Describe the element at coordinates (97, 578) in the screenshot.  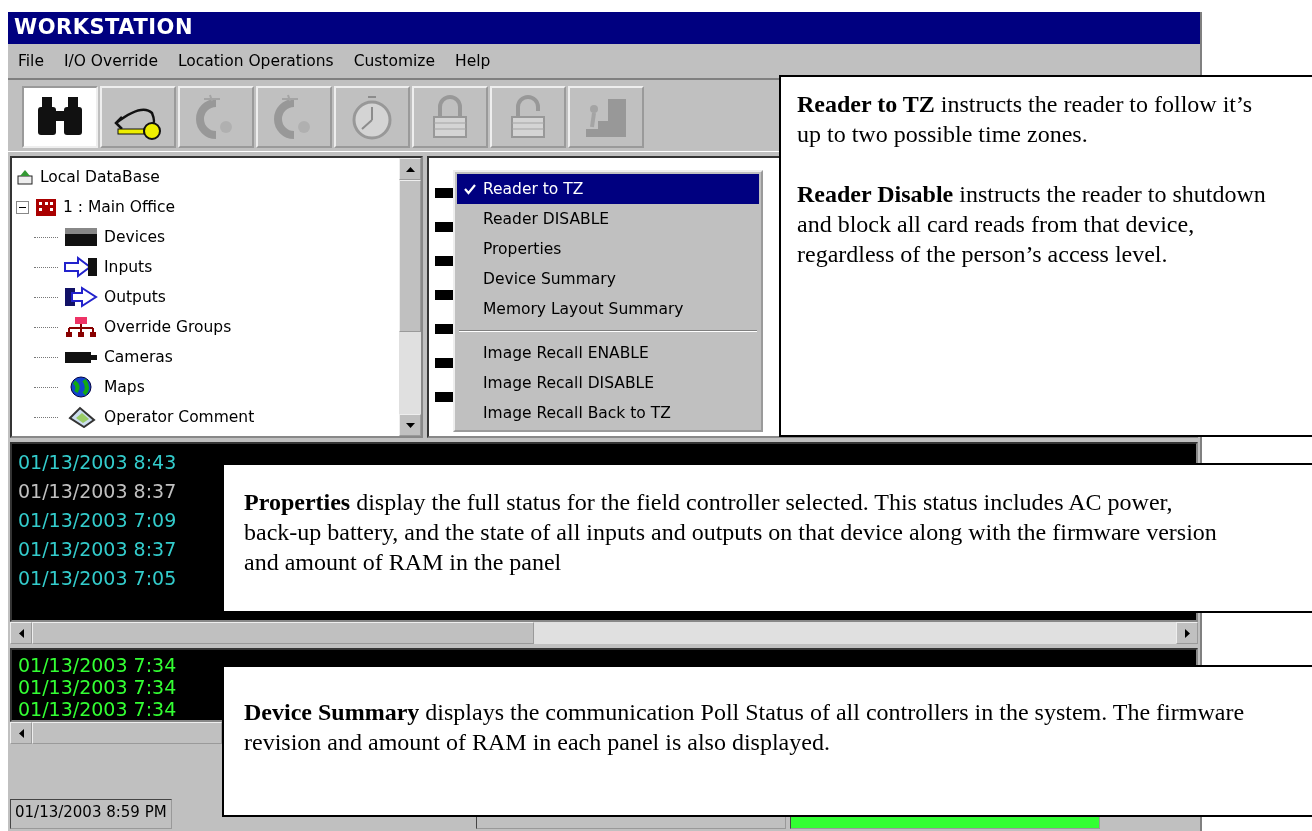
I see `log-line: 01/13/2003 7:05` at that location.